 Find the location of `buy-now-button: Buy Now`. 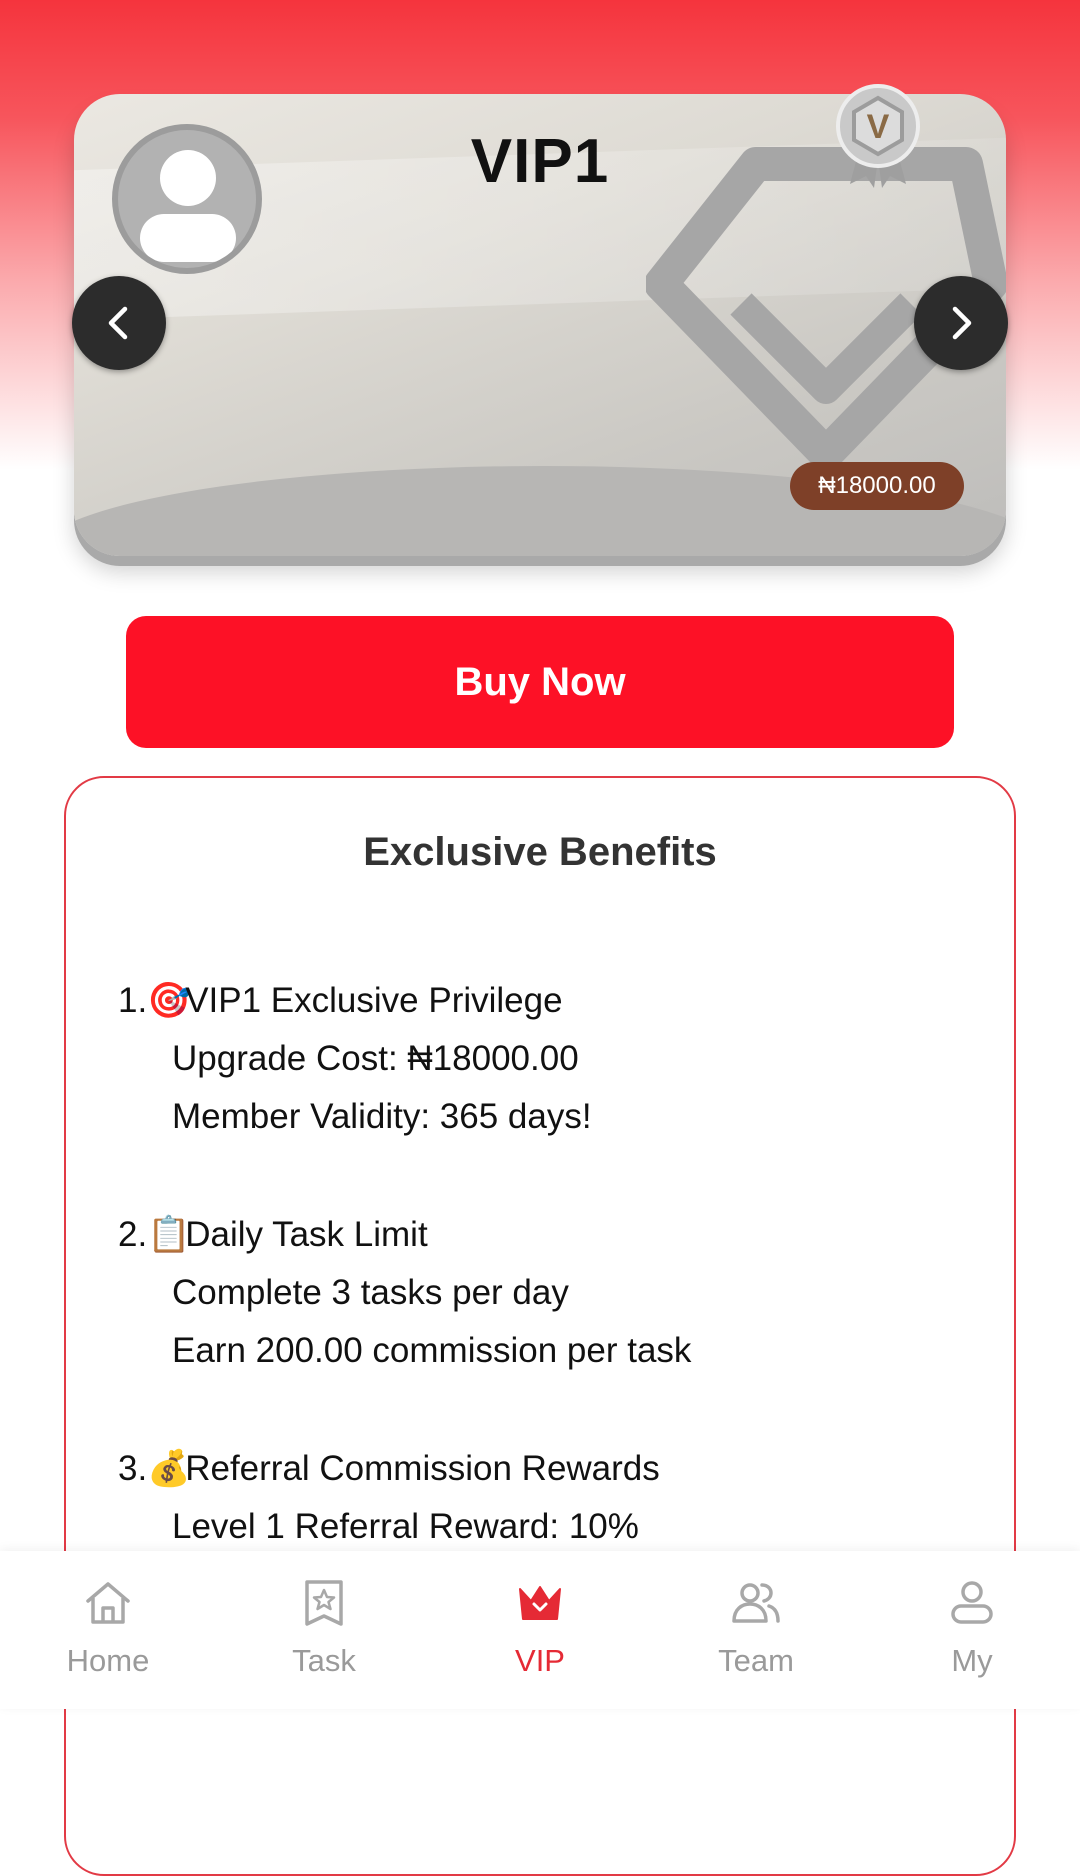

buy-now-button: Buy Now is located at coordinates (540, 682).